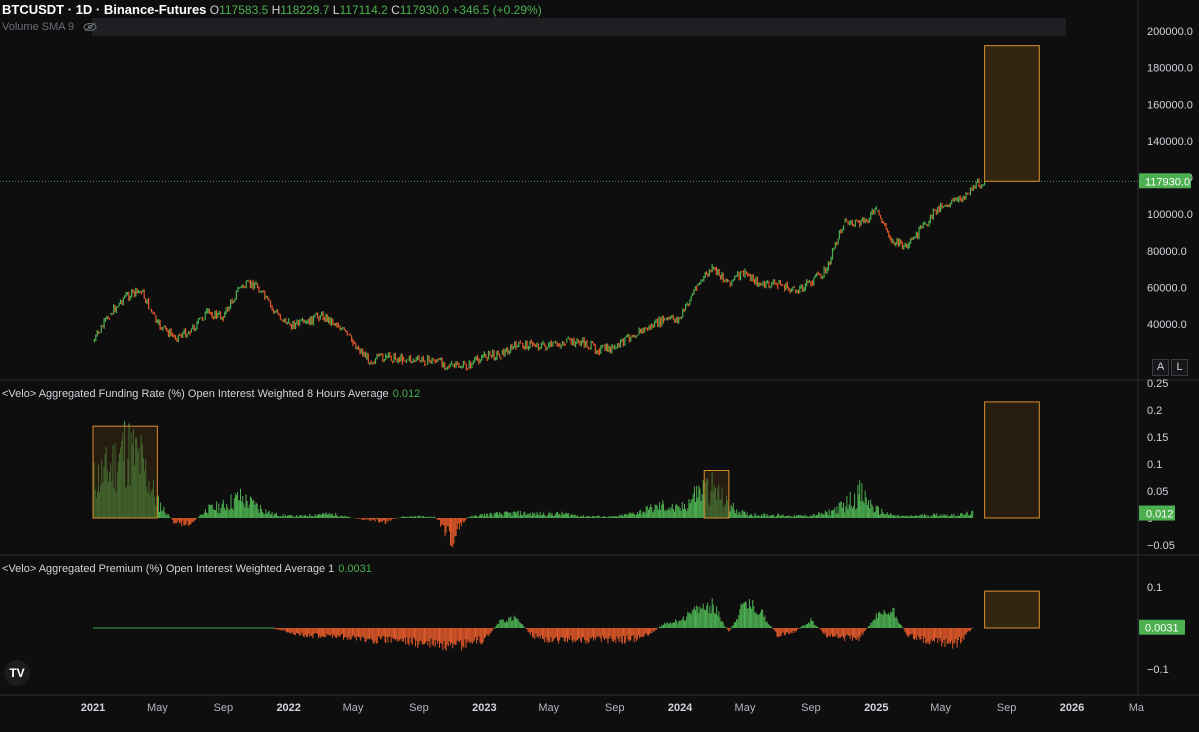 The height and width of the screenshot is (732, 1199). Describe the element at coordinates (1160, 515) in the screenshot. I see `funding-last-label: 0.012` at that location.